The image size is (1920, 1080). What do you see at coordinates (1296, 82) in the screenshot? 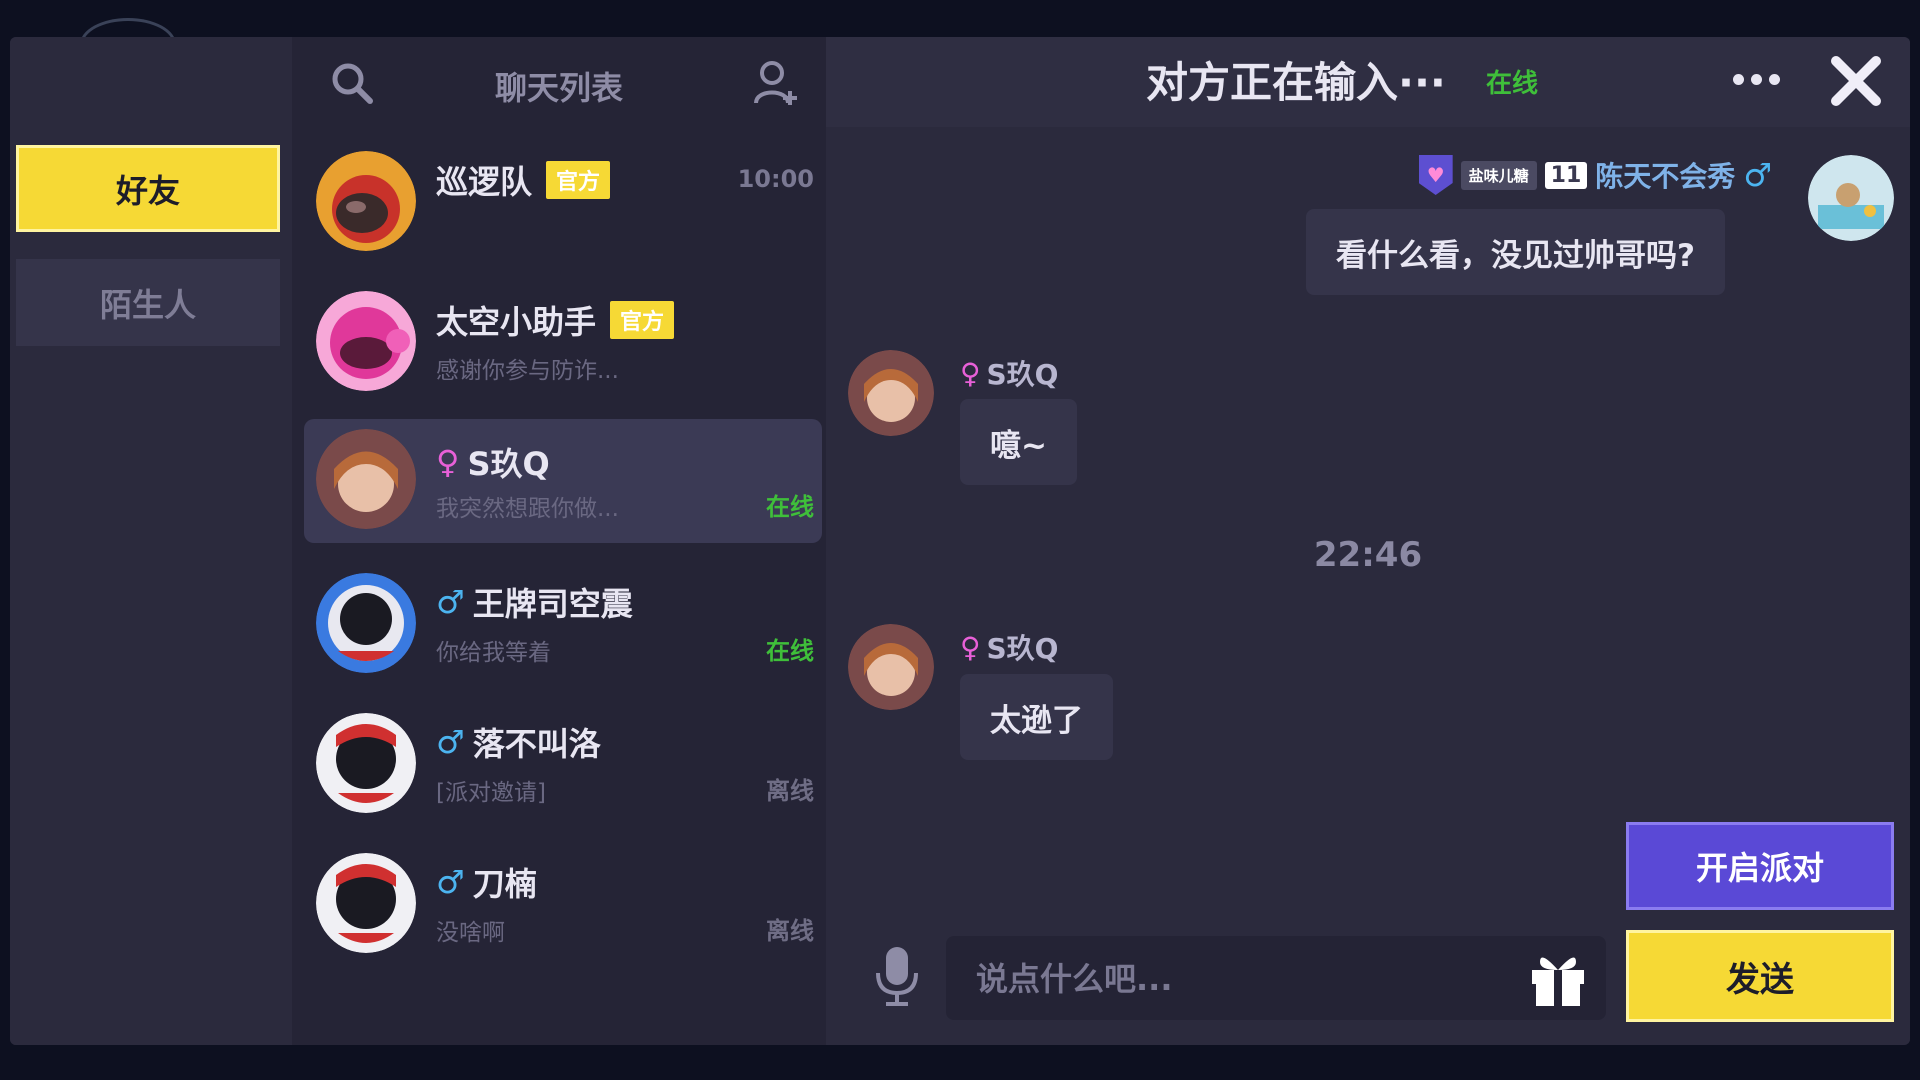
I see `typing-indicator-title: 对方正在输入···` at bounding box center [1296, 82].